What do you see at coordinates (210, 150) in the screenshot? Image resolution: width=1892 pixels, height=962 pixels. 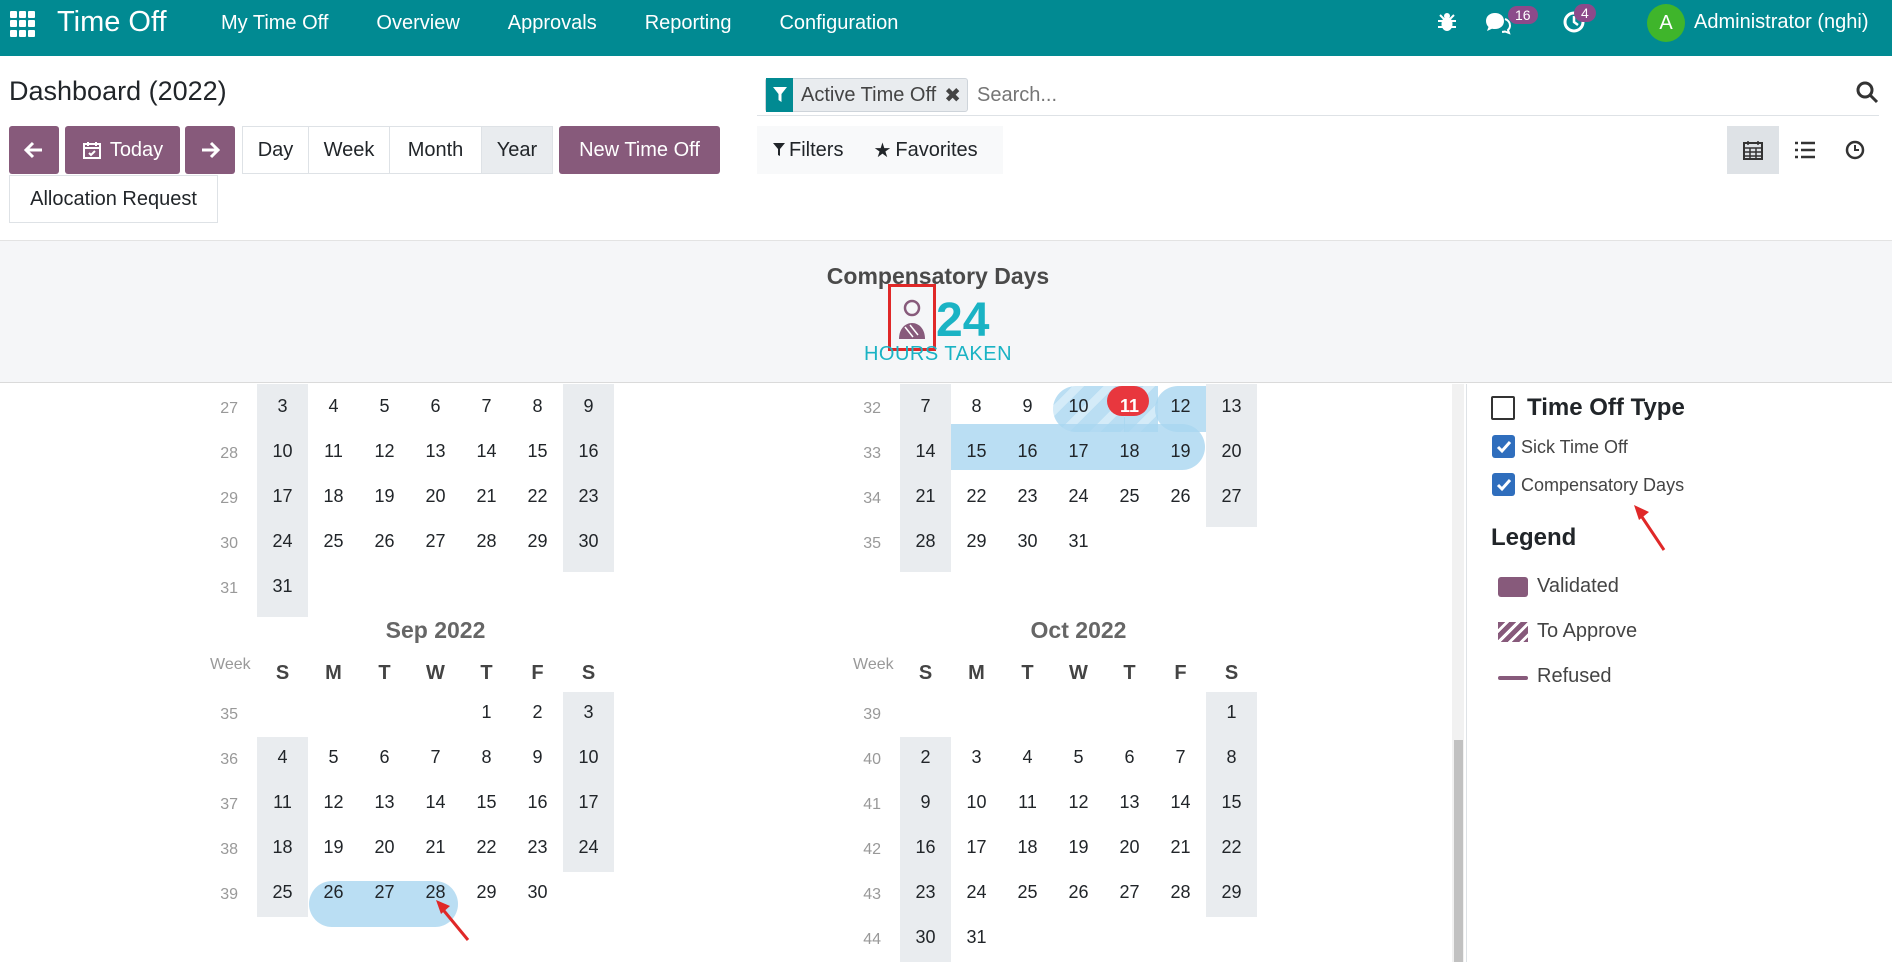 I see `next-period-button` at bounding box center [210, 150].